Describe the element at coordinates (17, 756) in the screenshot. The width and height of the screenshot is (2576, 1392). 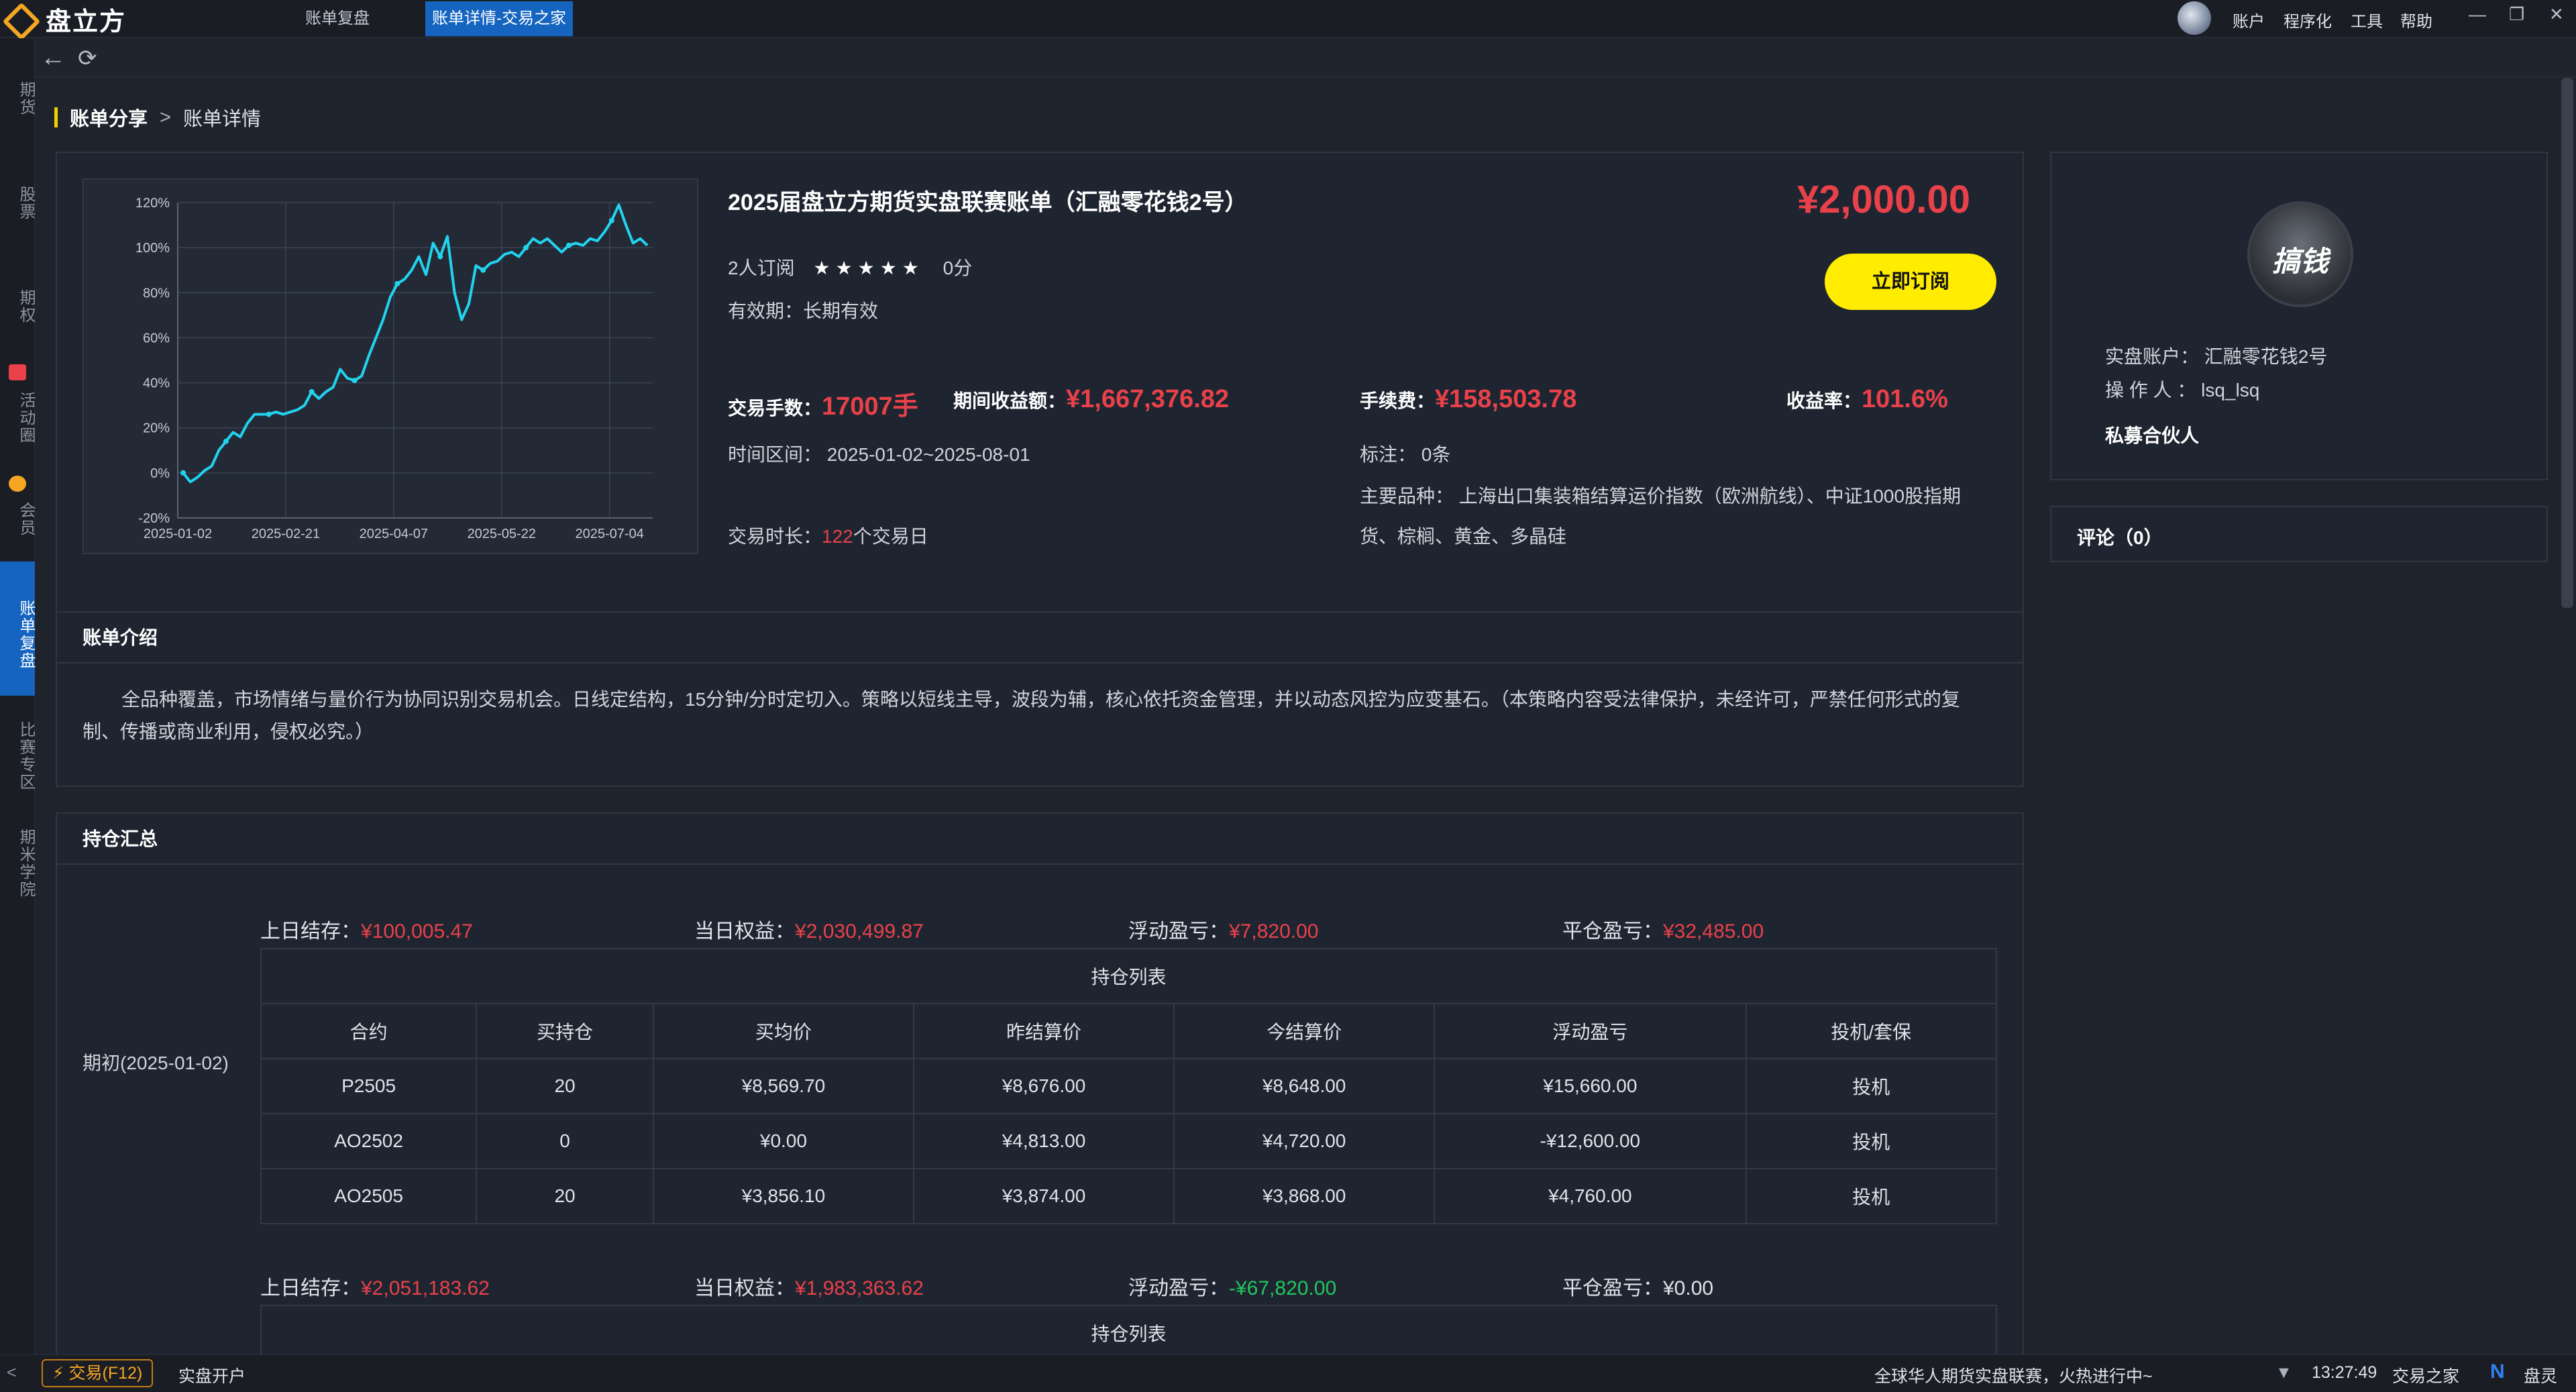
I see `sidebar-item-contest: 比赛专区` at that location.